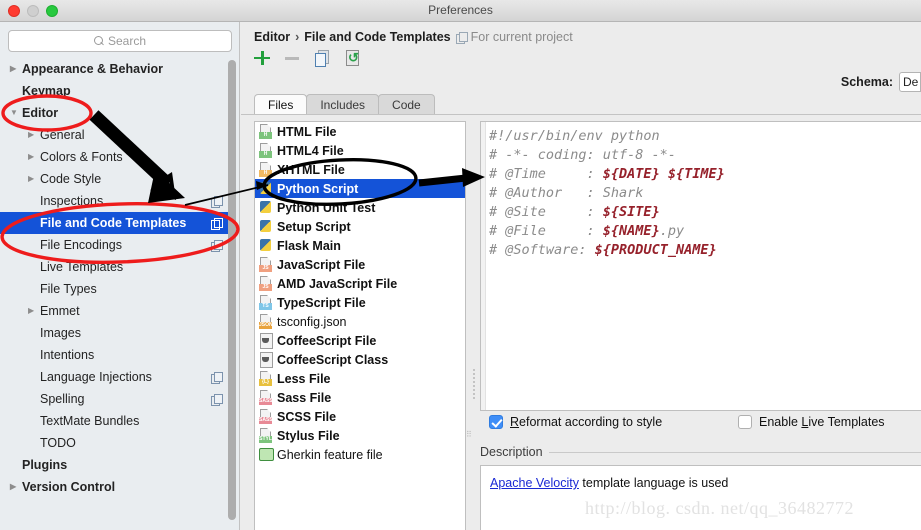 This screenshot has width=921, height=530. I want to click on list-item: Python Unit Test, so click(360, 207).